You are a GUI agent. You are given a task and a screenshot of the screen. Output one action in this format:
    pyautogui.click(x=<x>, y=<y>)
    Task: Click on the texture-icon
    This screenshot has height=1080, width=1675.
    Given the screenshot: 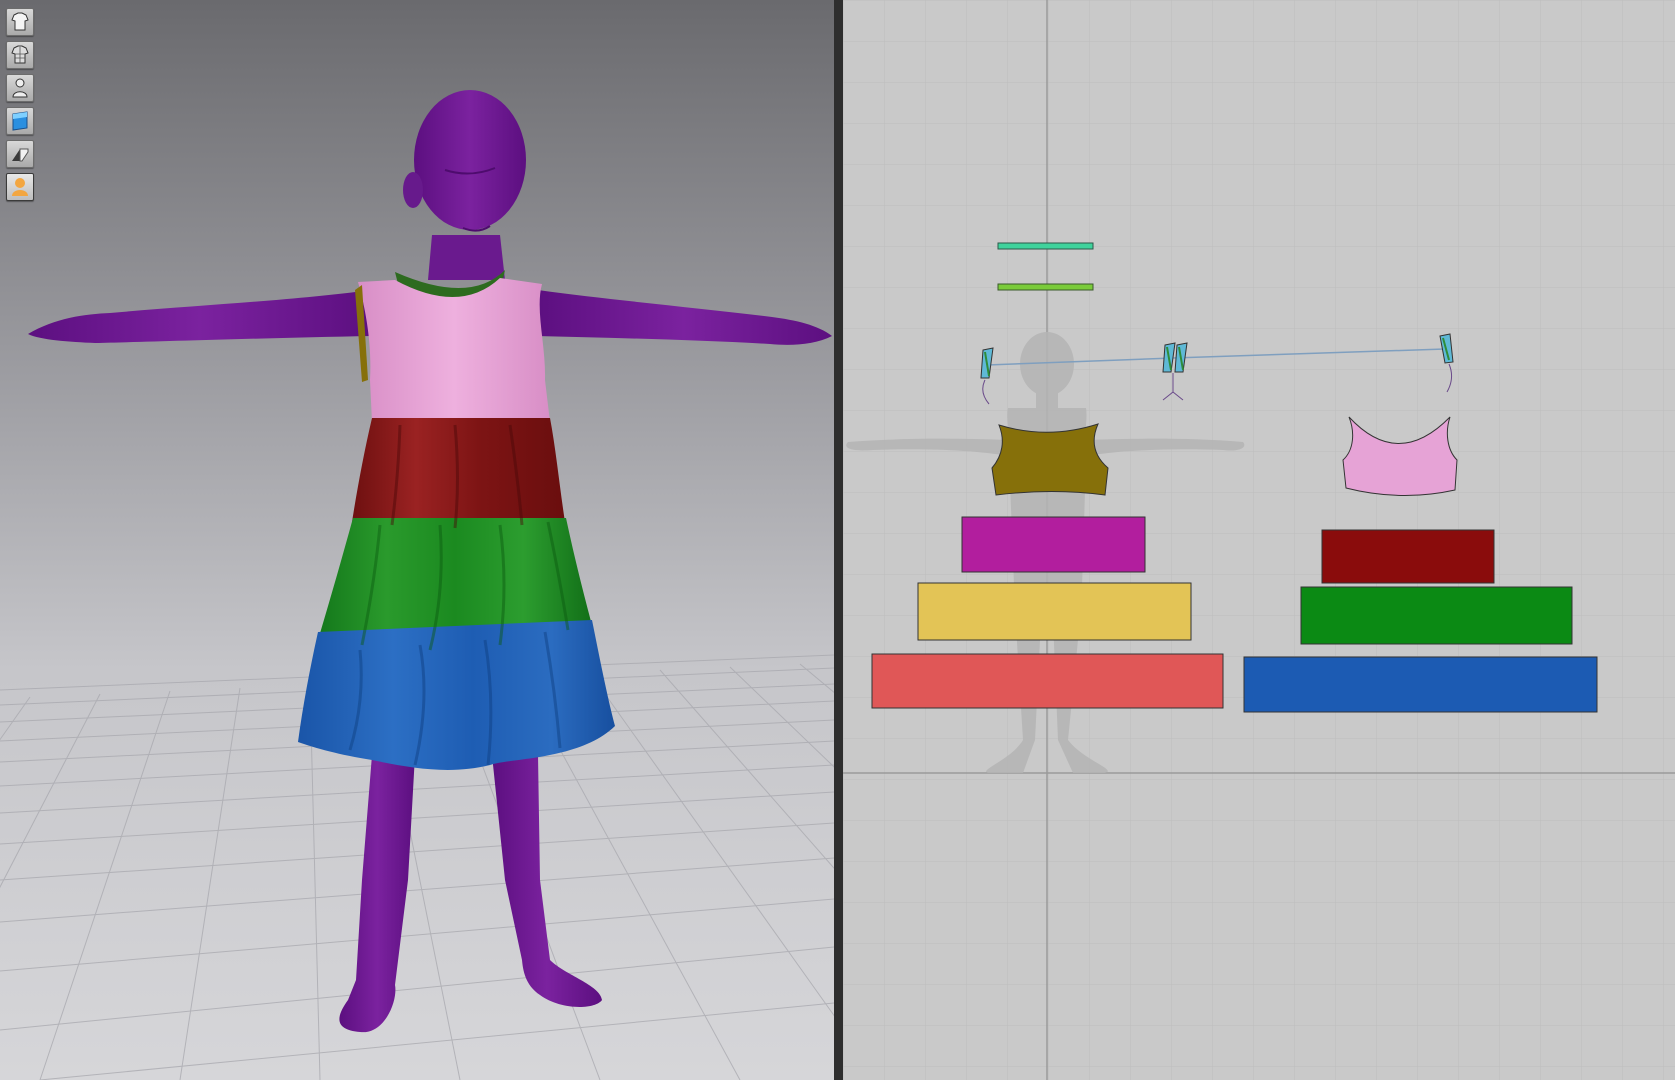 What is the action you would take?
    pyautogui.click(x=20, y=121)
    